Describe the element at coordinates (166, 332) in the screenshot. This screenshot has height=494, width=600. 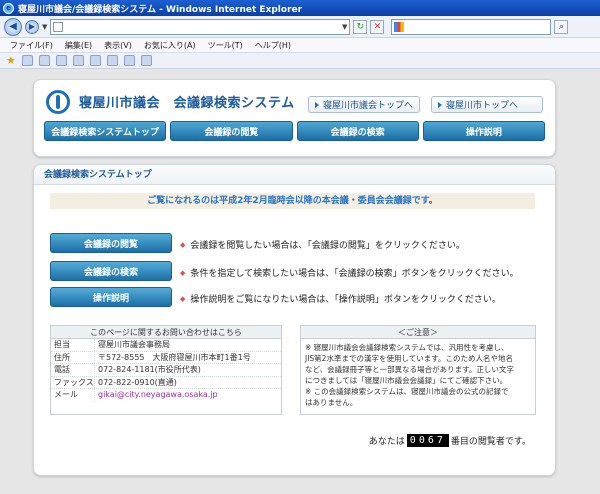
I see `contact-heading: このページに関するお問い合わせはこちら` at that location.